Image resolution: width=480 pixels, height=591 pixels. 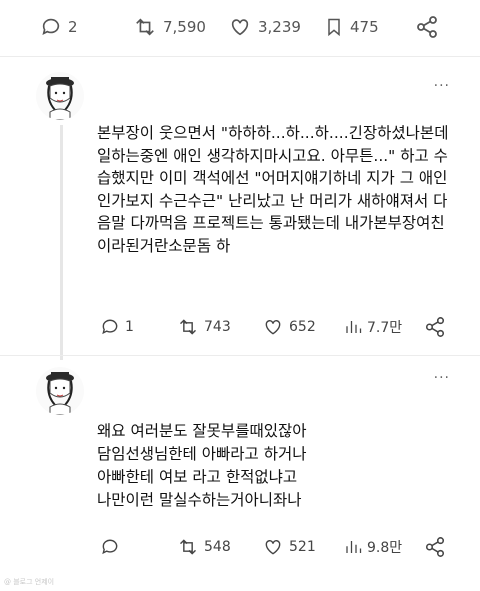 I want to click on retweet-button: 548, so click(x=204, y=547).